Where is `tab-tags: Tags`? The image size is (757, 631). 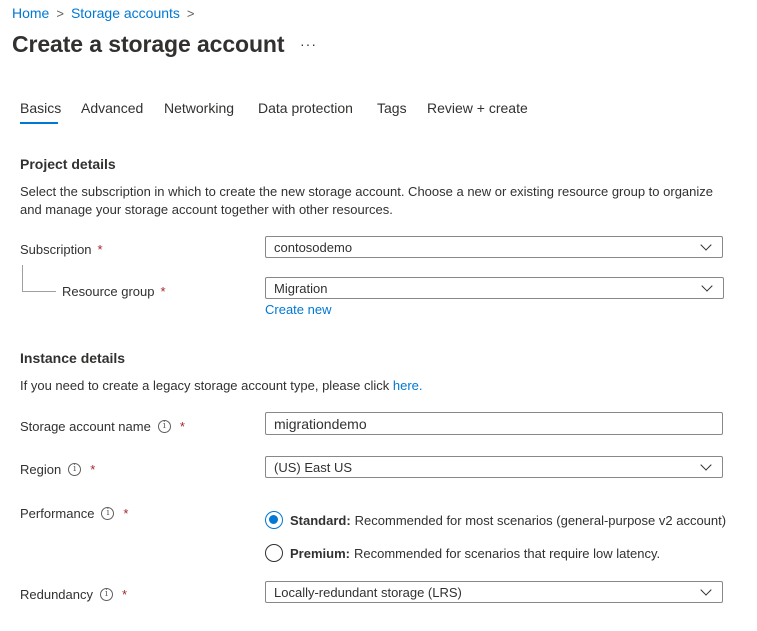
tab-tags: Tags is located at coordinates (392, 108).